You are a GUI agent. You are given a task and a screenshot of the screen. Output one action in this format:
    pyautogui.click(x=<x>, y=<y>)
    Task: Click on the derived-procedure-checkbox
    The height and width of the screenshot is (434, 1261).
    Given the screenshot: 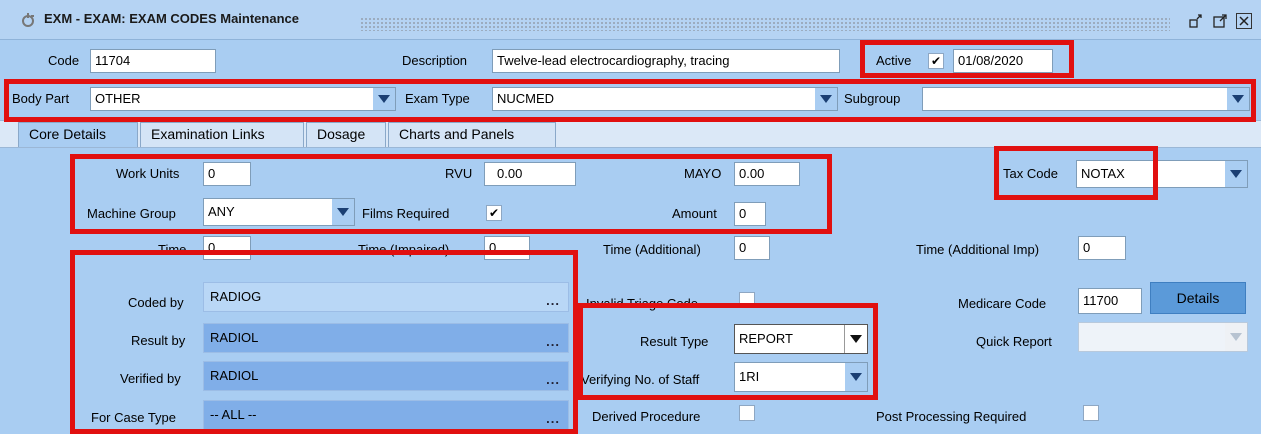 What is the action you would take?
    pyautogui.click(x=747, y=413)
    